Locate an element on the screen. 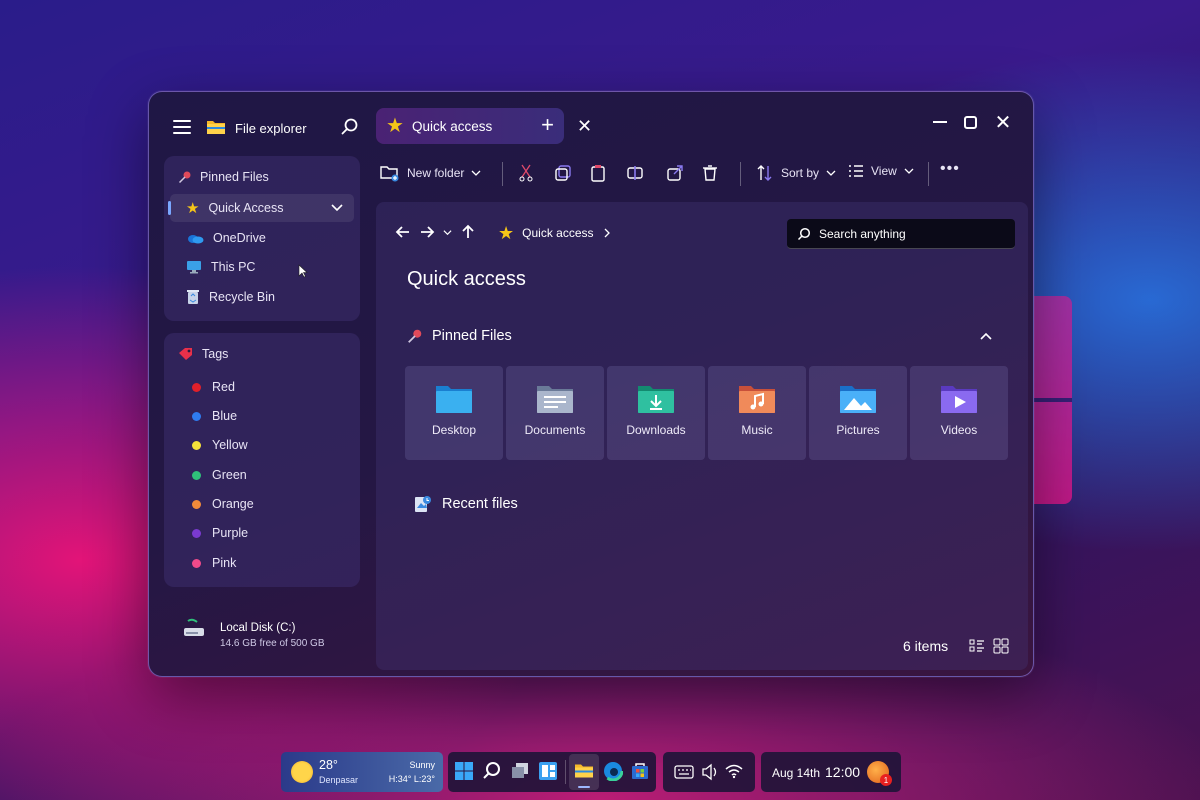 Image resolution: width=1200 pixels, height=800 pixels. more-options-icon: ••• is located at coordinates (950, 169).